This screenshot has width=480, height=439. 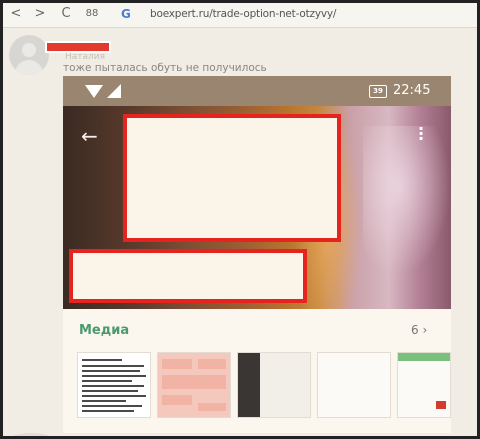 What do you see at coordinates (257, 329) in the screenshot?
I see `media-section-header: Медиа 6 ›` at bounding box center [257, 329].